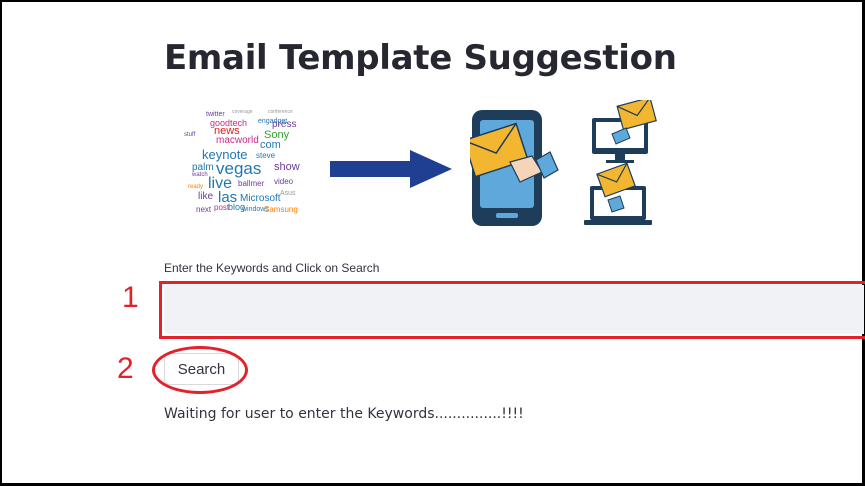 Image resolution: width=865 pixels, height=486 pixels. I want to click on word-cloud-word: next, so click(204, 209).